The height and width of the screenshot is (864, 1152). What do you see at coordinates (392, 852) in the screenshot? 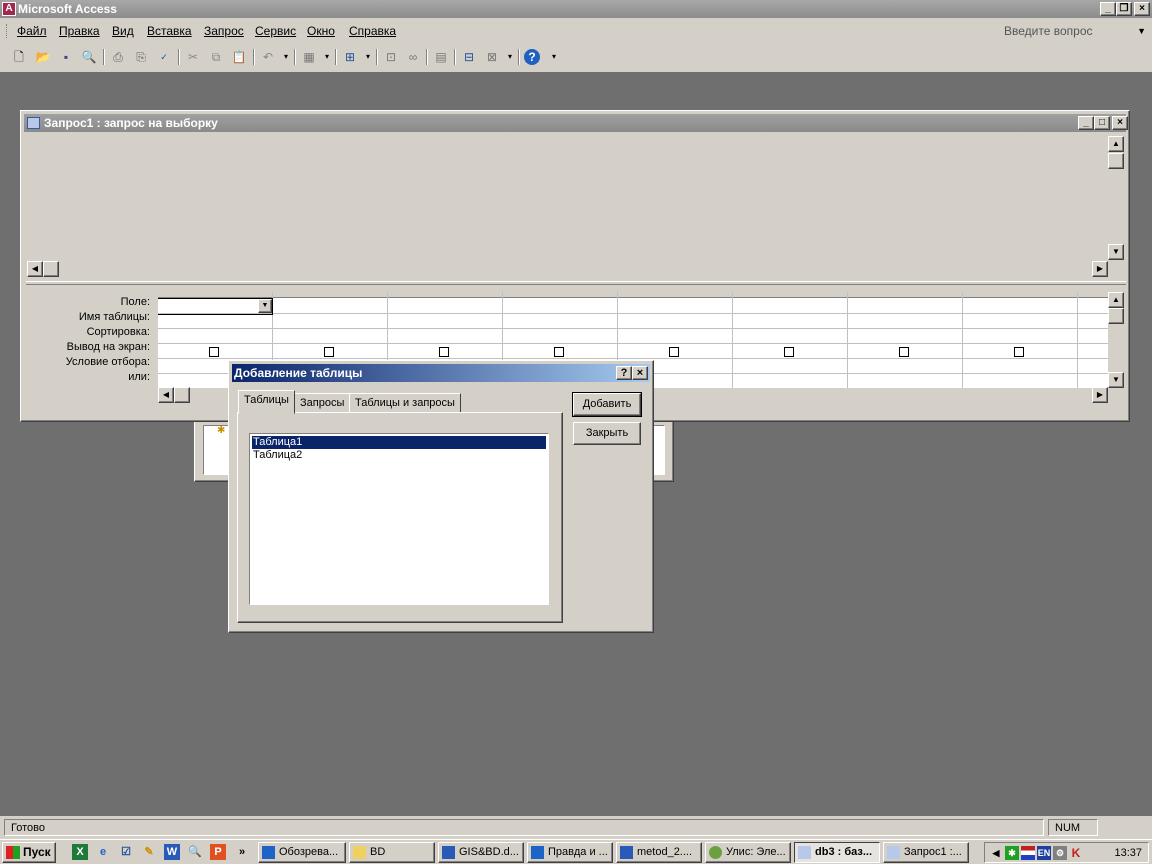
I see `taskbar-item: BD` at bounding box center [392, 852].